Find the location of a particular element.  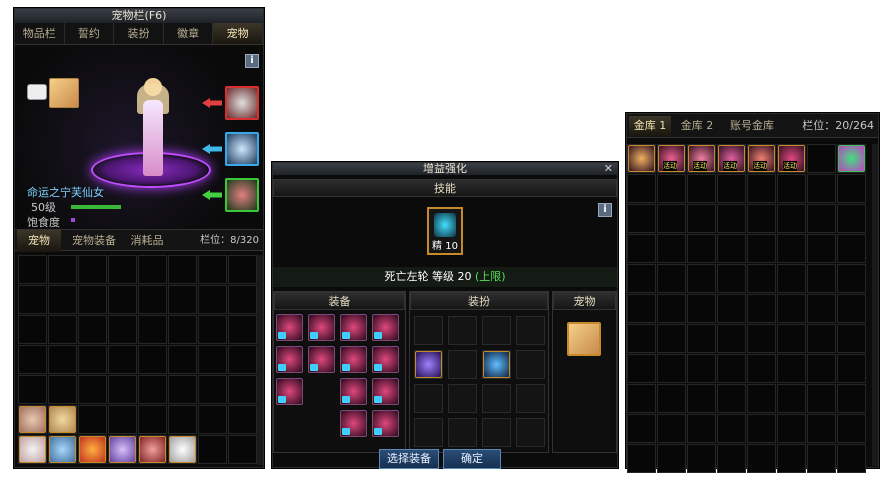

close-icon: ✕ is located at coordinates (608, 169).